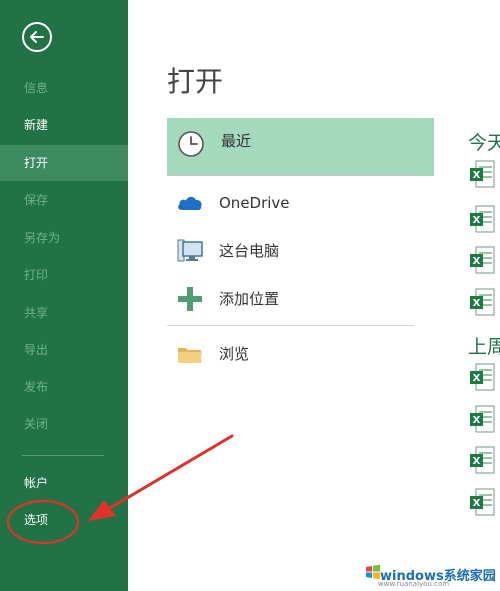  What do you see at coordinates (484, 143) in the screenshot?
I see `group-header-today: 今天` at bounding box center [484, 143].